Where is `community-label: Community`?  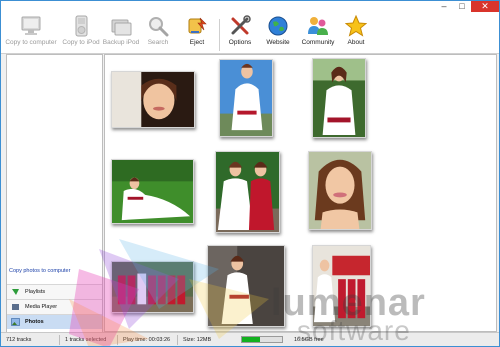 community-label: Community is located at coordinates (318, 42).